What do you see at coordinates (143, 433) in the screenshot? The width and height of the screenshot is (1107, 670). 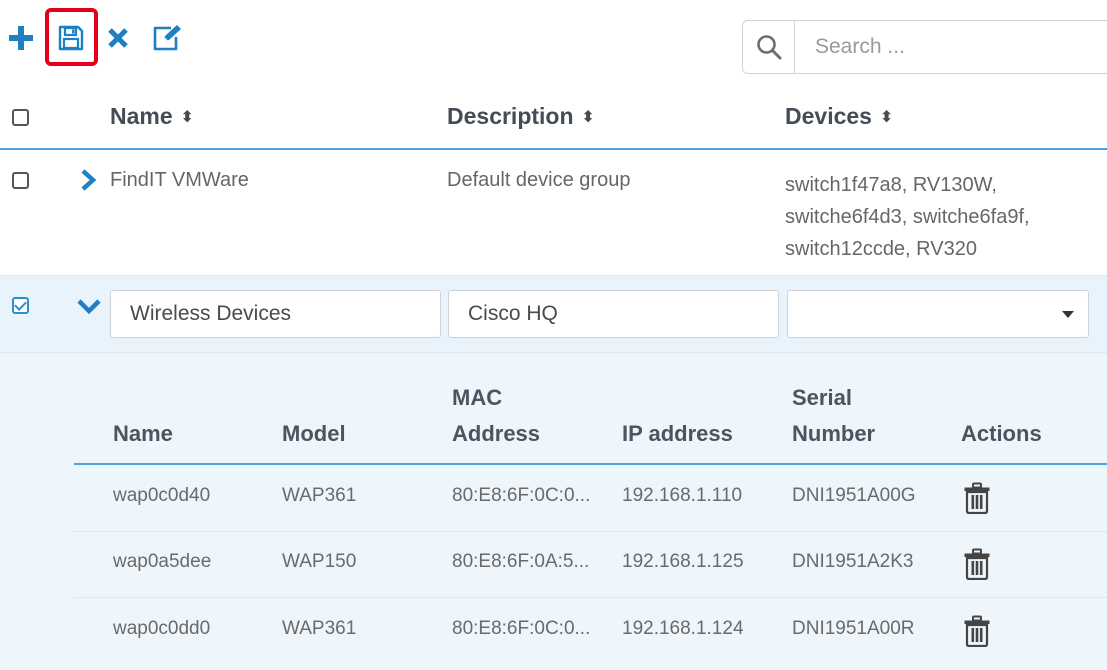 I see `subtable-header-name: Name` at bounding box center [143, 433].